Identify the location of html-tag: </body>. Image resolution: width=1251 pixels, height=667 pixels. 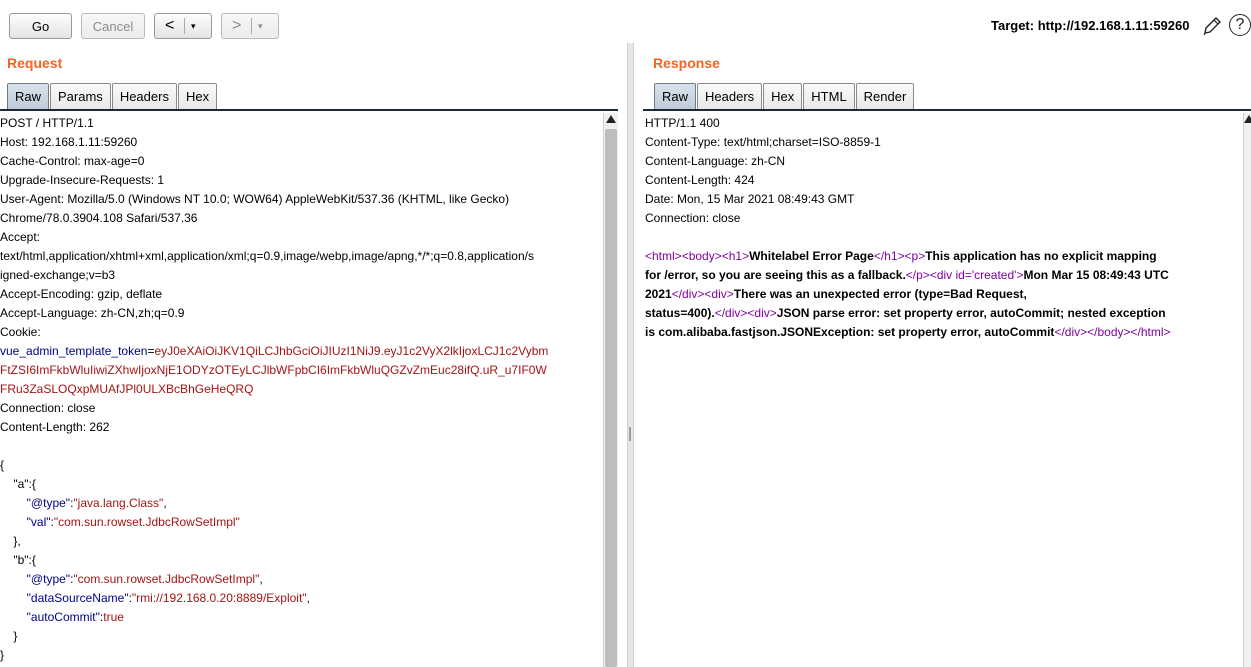
(1109, 332).